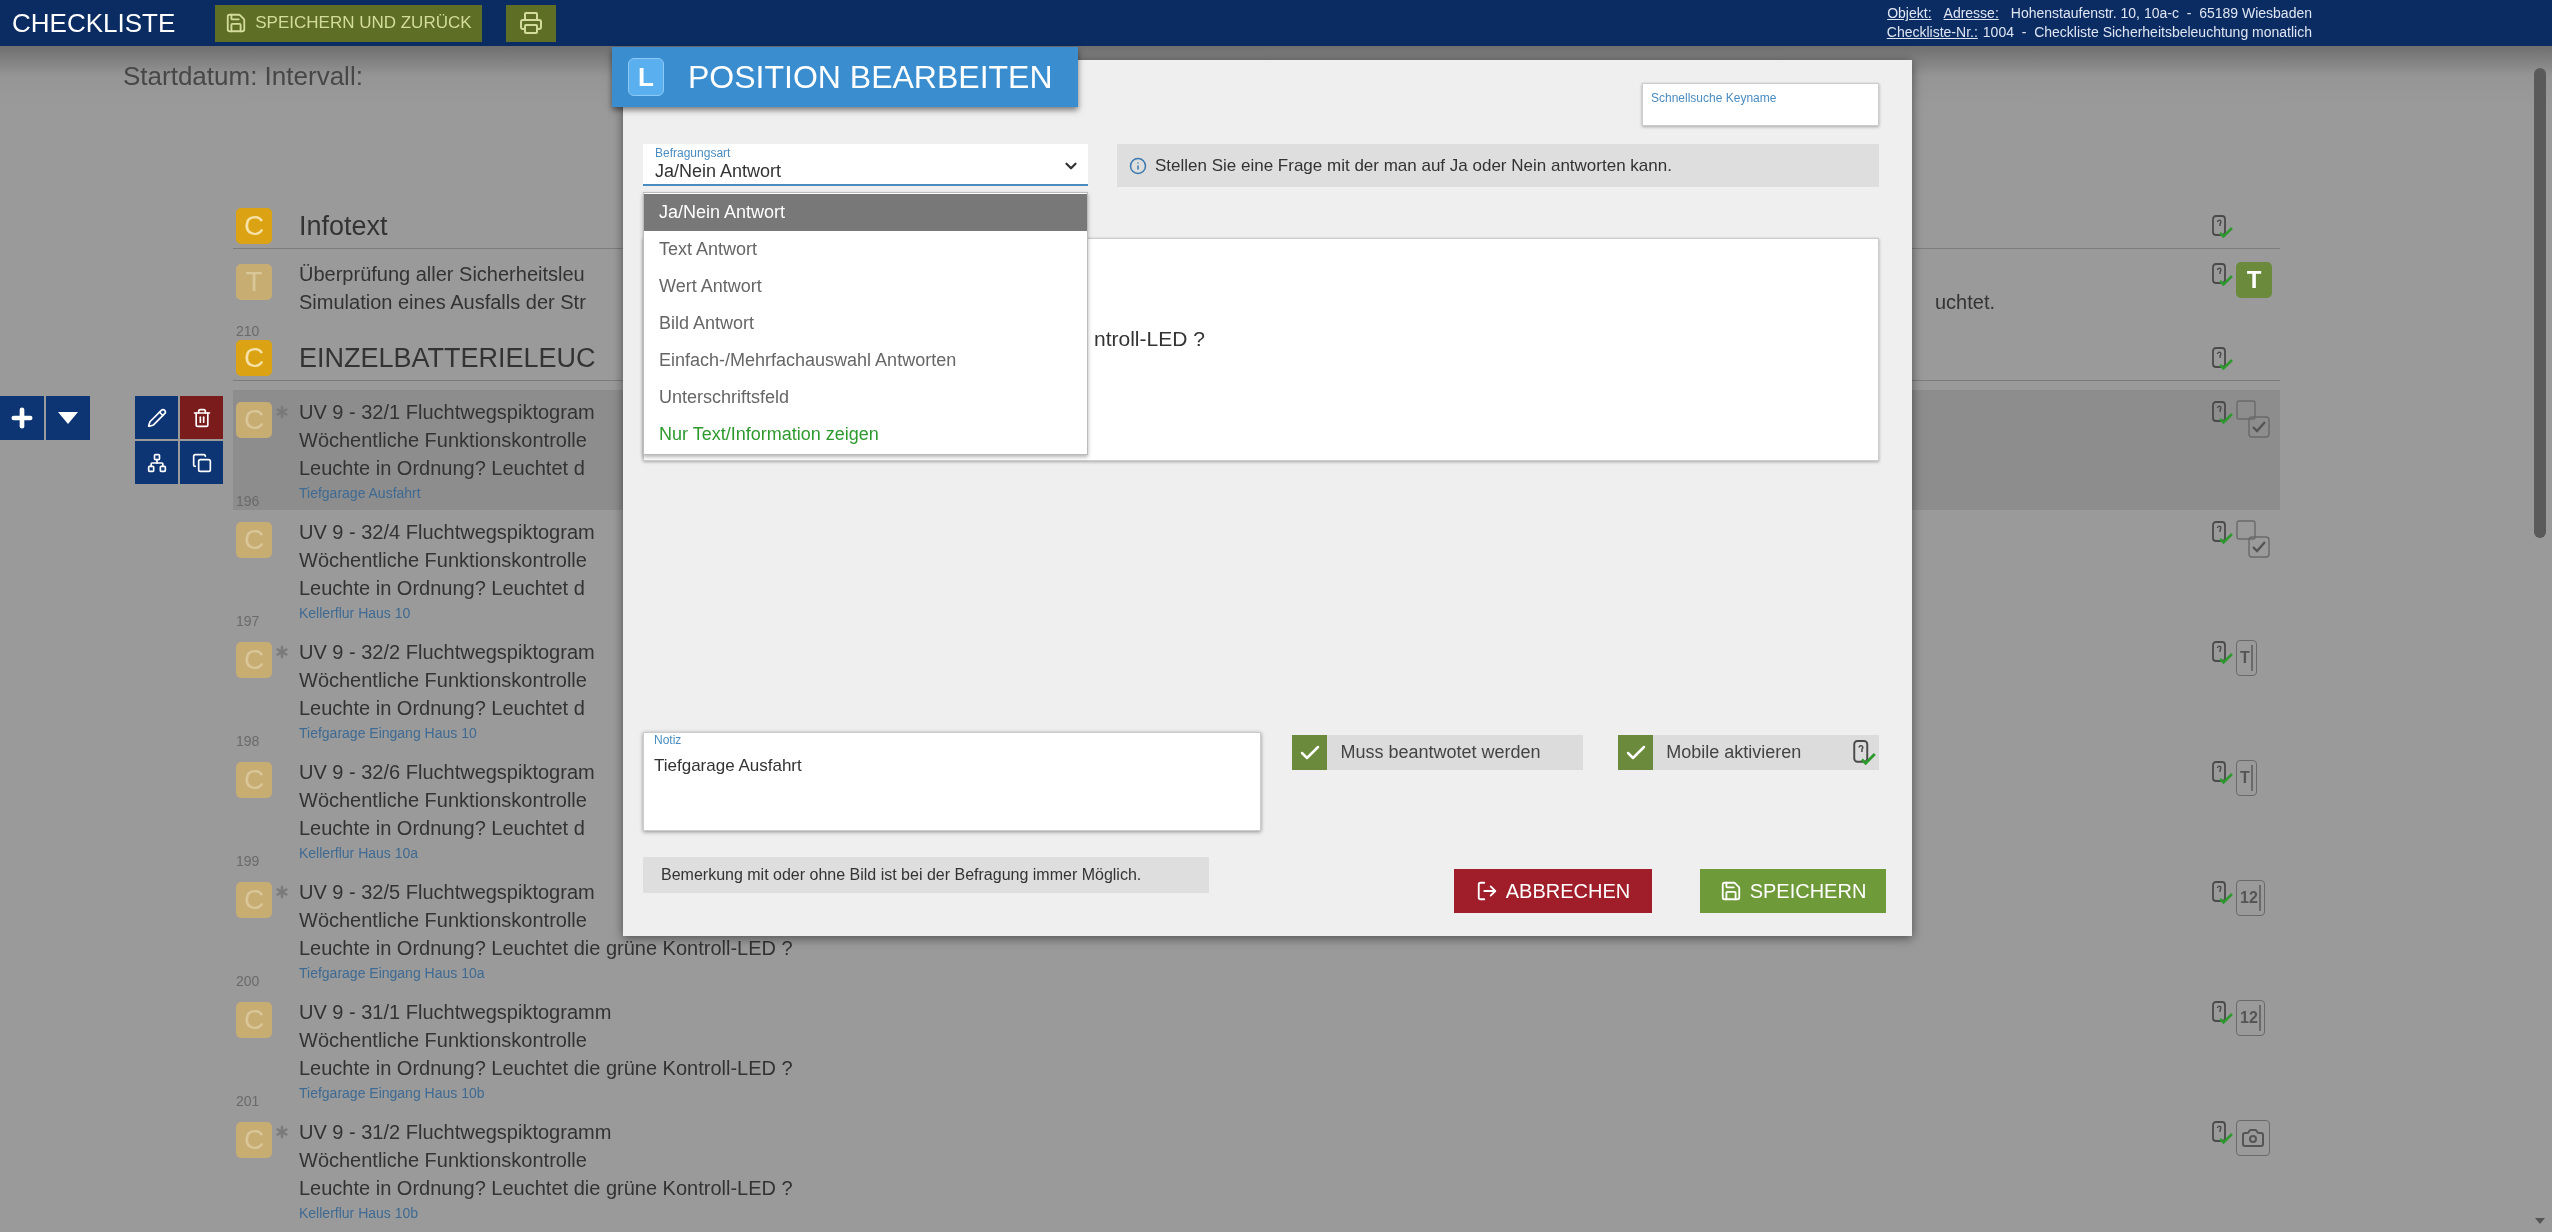  I want to click on location-text: Kellerflur Haus 10a, so click(359, 853).